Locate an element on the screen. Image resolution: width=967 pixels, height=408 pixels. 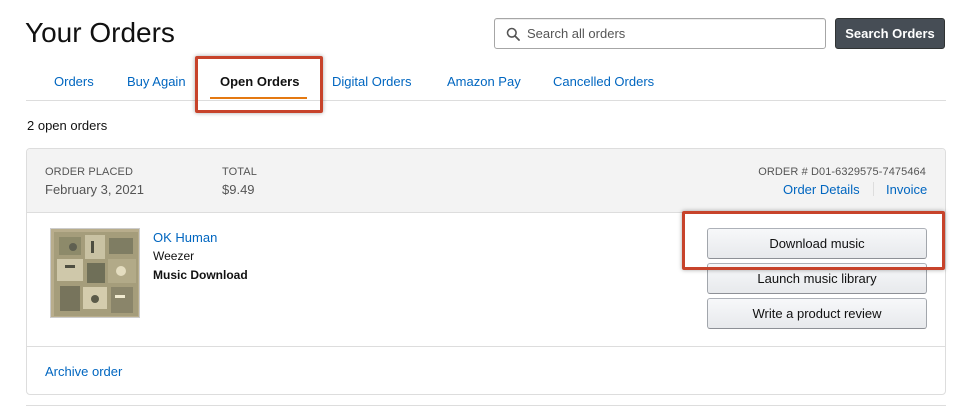
write-review-button: Write a product review is located at coordinates (817, 313).